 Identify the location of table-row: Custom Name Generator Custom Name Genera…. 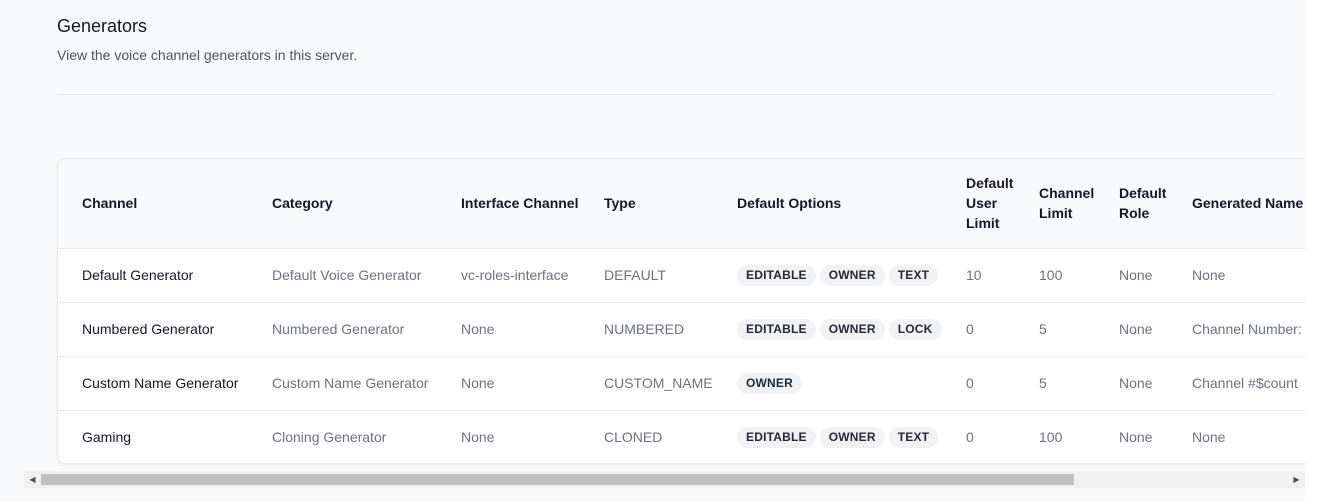
(681, 382).